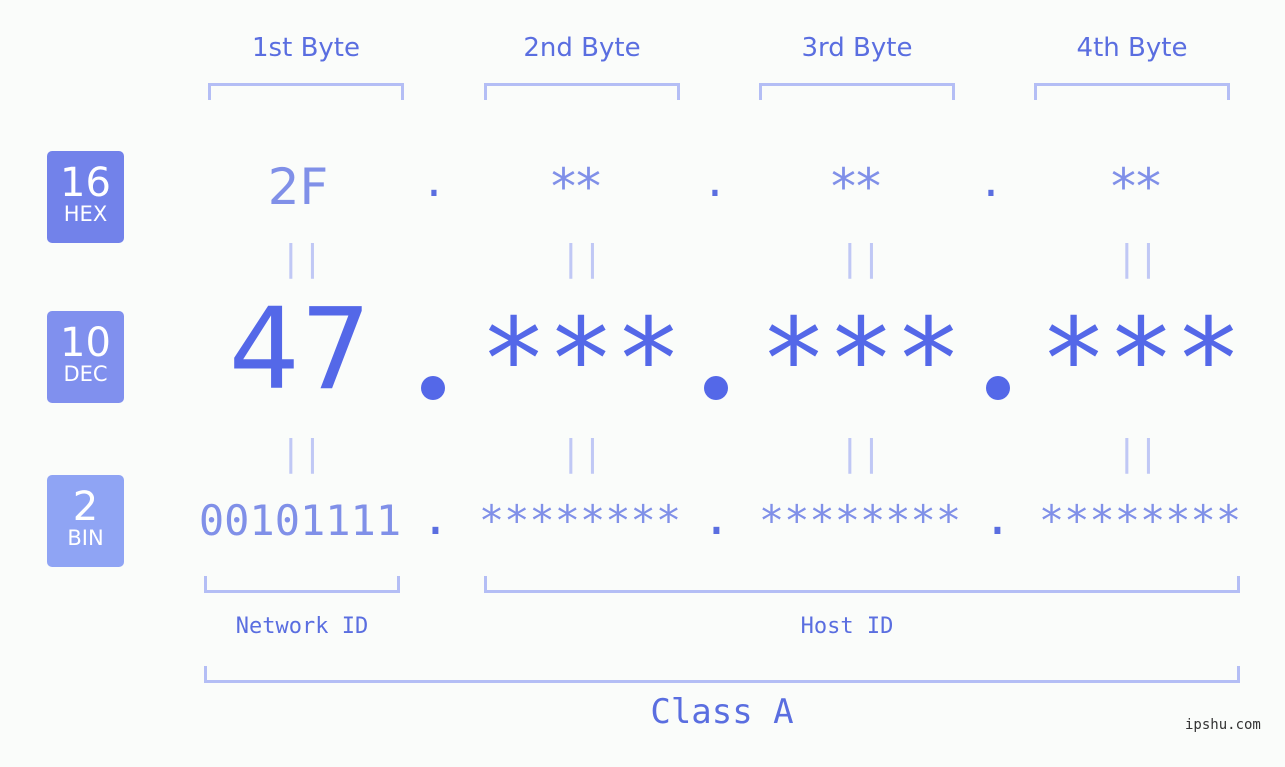 The image size is (1285, 767). I want to click on equals-hex-dec-1: ||, so click(302, 258).